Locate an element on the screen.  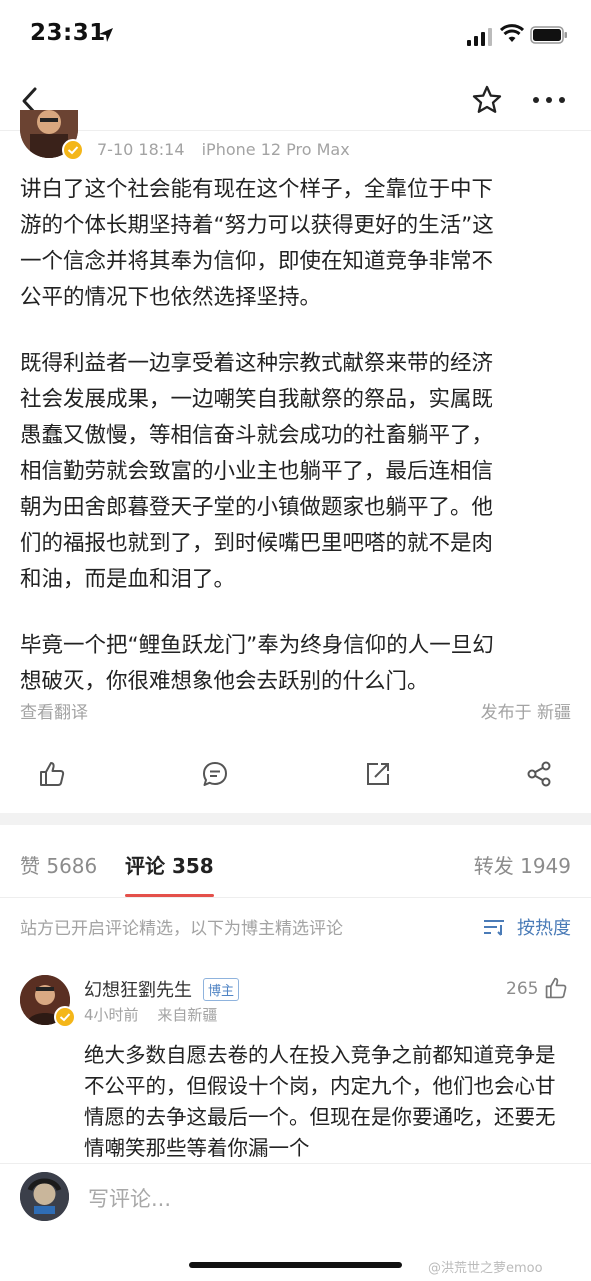
post-location: 发布于 新疆 is located at coordinates (525, 713).